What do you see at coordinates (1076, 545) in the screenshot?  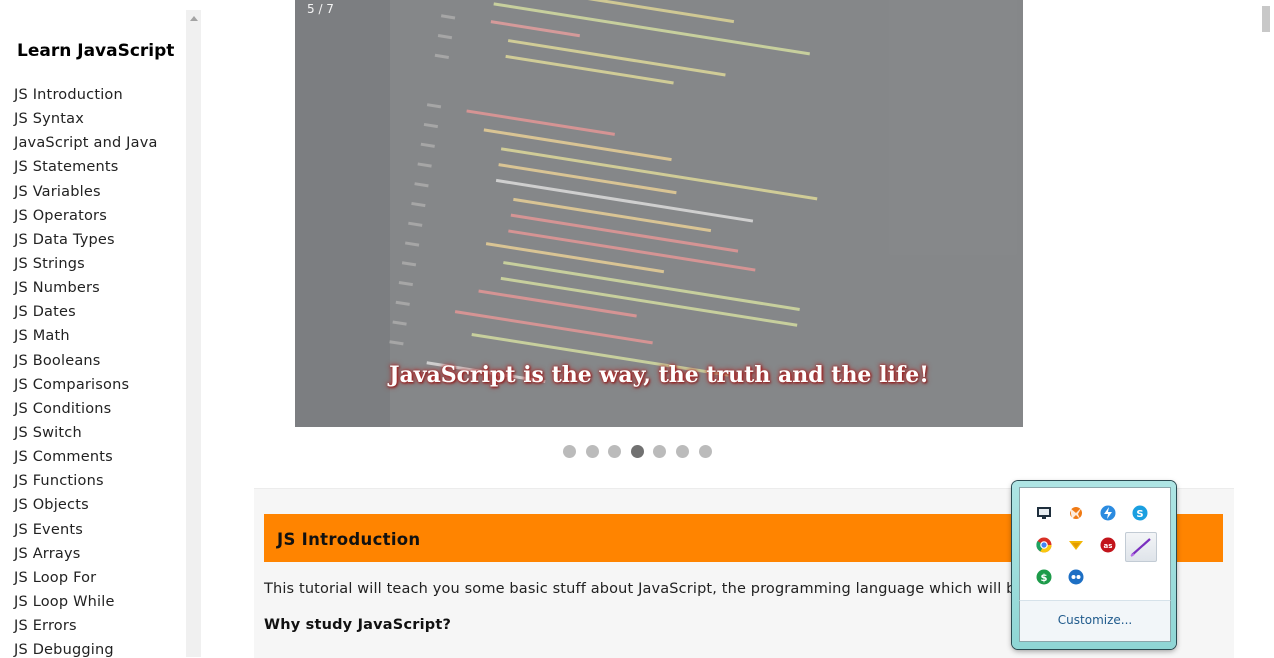 I see `wifi-icon` at bounding box center [1076, 545].